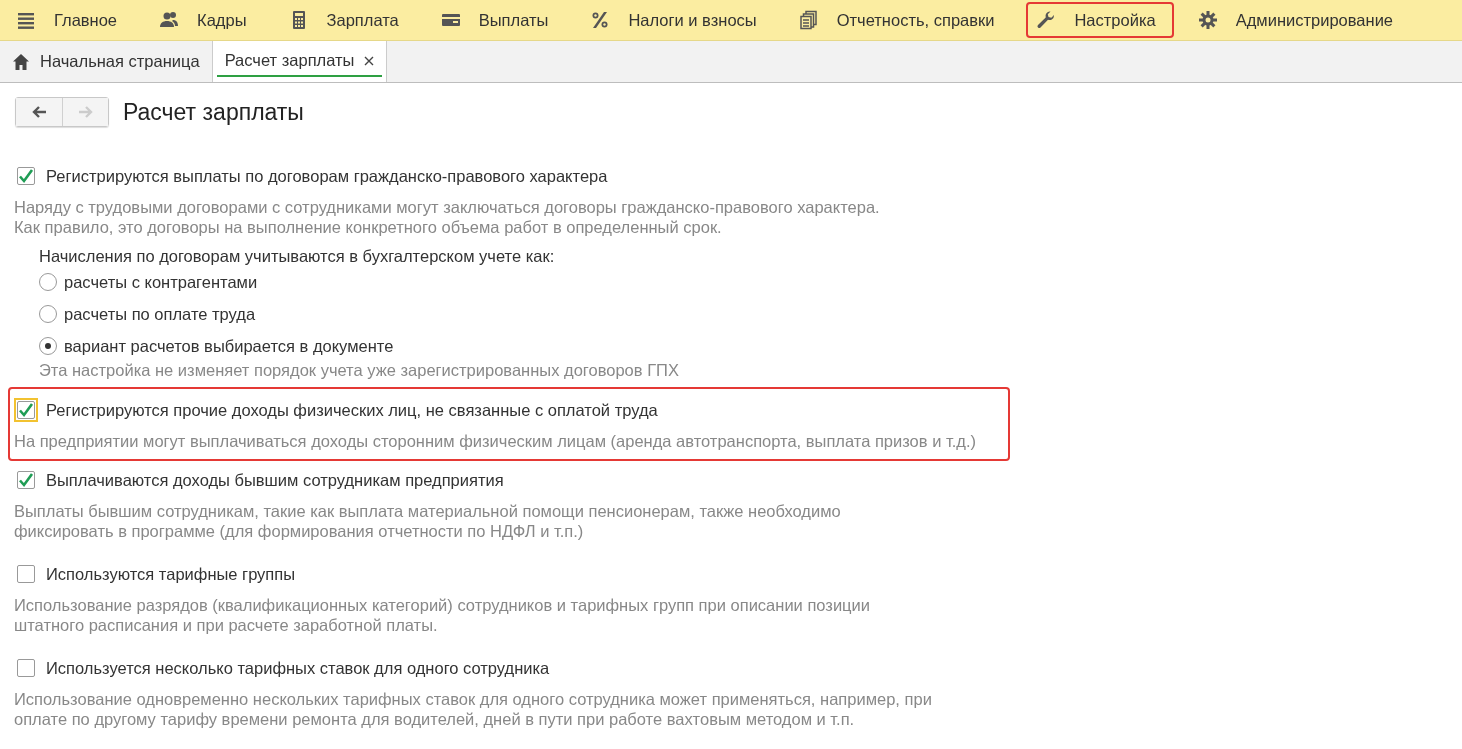 The image size is (1462, 749). I want to click on description-text: Наряду с трудовыми договорами с сотрудниками могут заключаться договоры гражданско-правового характера. Как правило, это договоры на выполнение конкретного объема работ в определенный срок., so click(447, 217).